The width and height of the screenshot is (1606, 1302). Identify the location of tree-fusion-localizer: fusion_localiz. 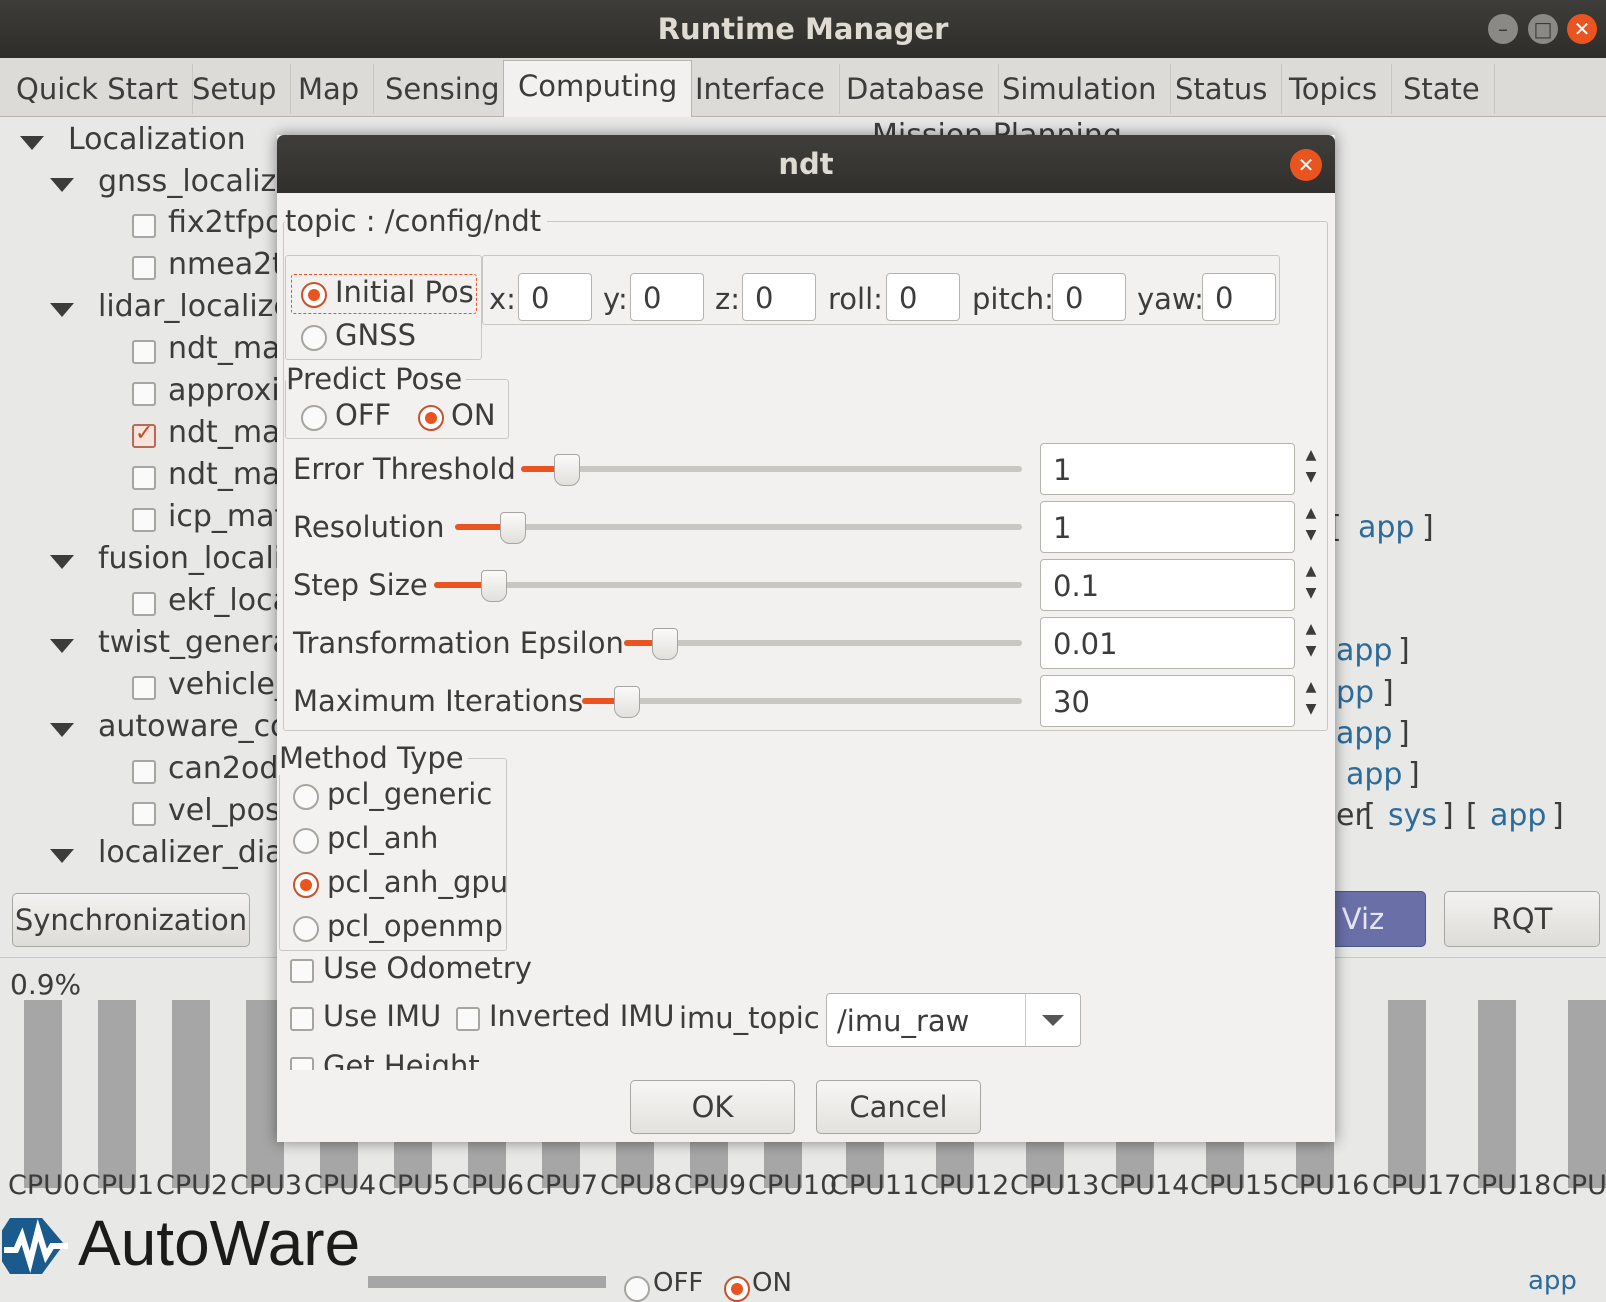
(198, 558).